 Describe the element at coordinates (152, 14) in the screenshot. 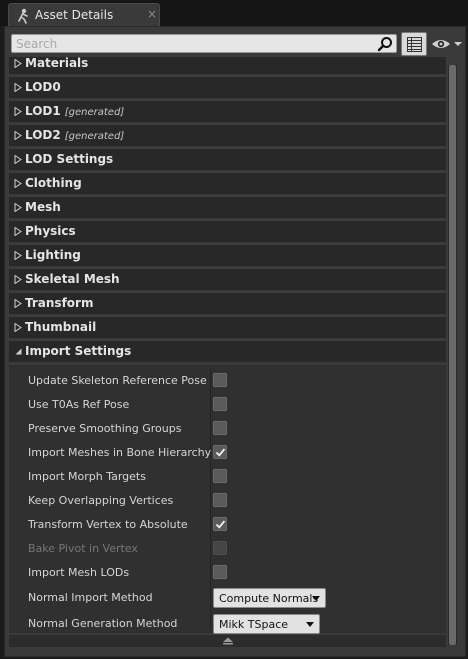

I see `close-icon: ×` at that location.